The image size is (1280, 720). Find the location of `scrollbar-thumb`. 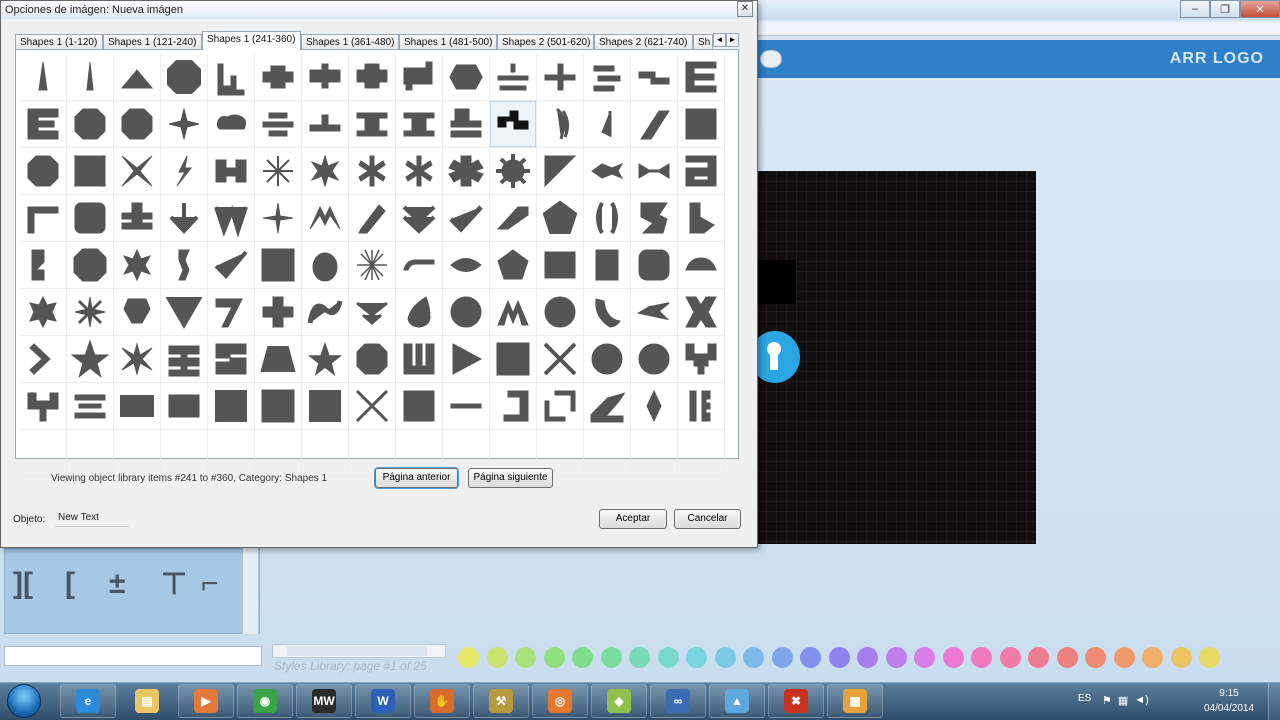

scrollbar-thumb is located at coordinates (357, 651).